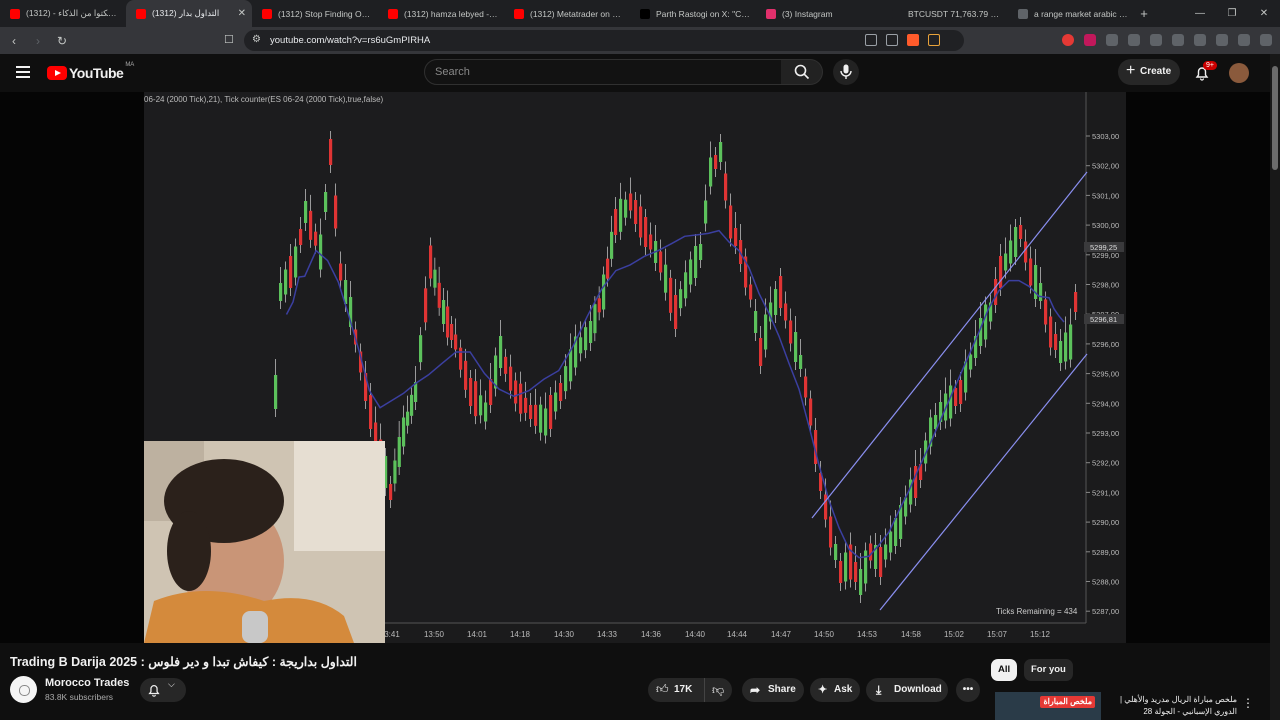 The width and height of the screenshot is (1280, 720). I want to click on tab-close-icon: ✕, so click(242, 13).